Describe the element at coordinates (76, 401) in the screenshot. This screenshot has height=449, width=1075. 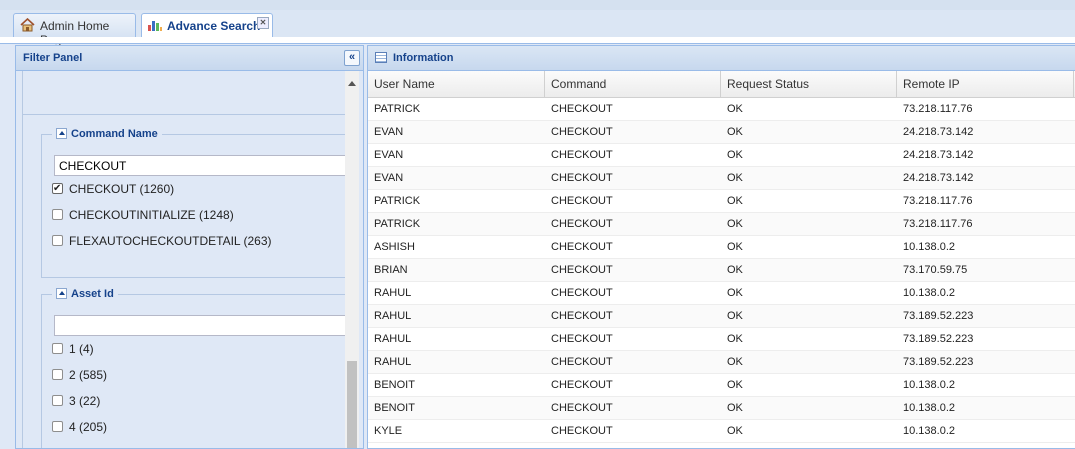
I see `checkbox-asset-3: 3 (22)` at that location.